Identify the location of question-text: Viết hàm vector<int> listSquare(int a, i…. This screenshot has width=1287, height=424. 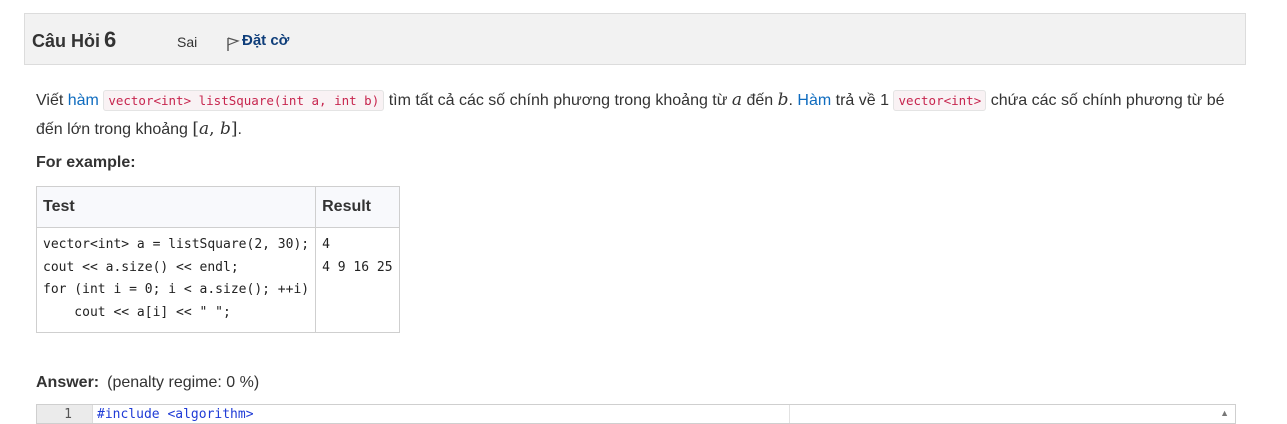
(631, 115).